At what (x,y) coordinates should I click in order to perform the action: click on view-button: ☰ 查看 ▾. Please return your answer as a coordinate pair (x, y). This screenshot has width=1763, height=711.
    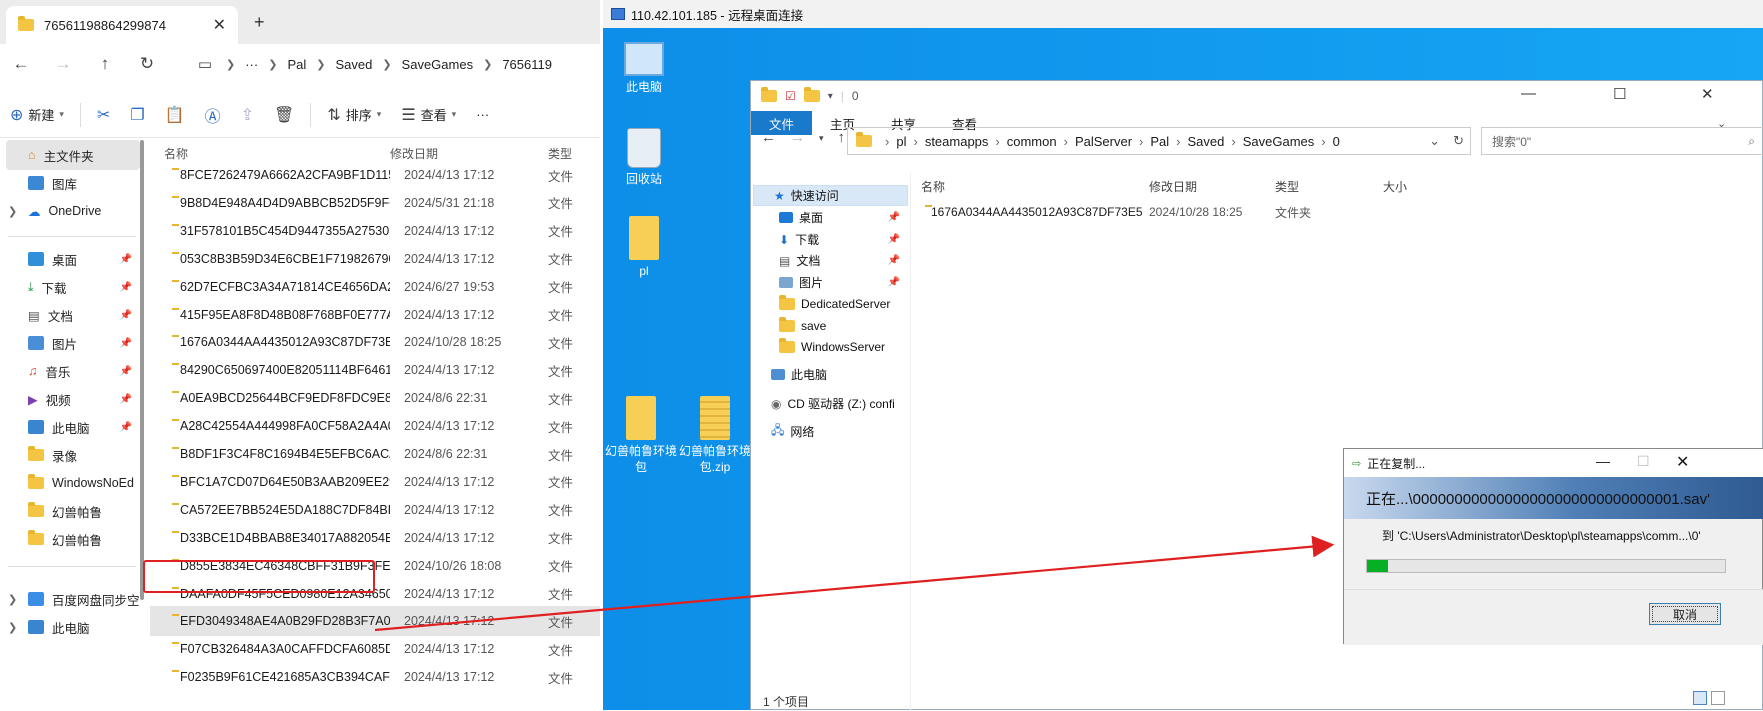
    Looking at the image, I should click on (428, 115).